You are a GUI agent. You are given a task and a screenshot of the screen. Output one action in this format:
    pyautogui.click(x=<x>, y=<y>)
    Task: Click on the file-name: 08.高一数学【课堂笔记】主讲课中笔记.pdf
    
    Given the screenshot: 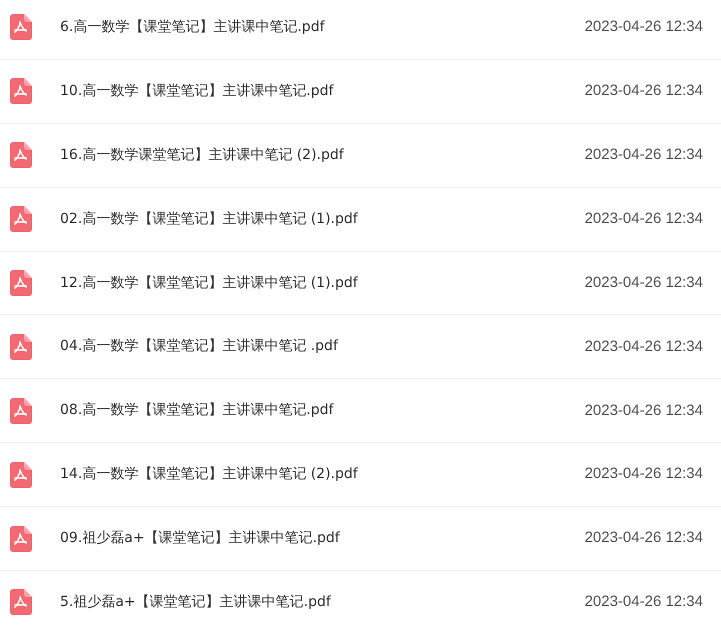 What is the action you would take?
    pyautogui.click(x=197, y=411)
    